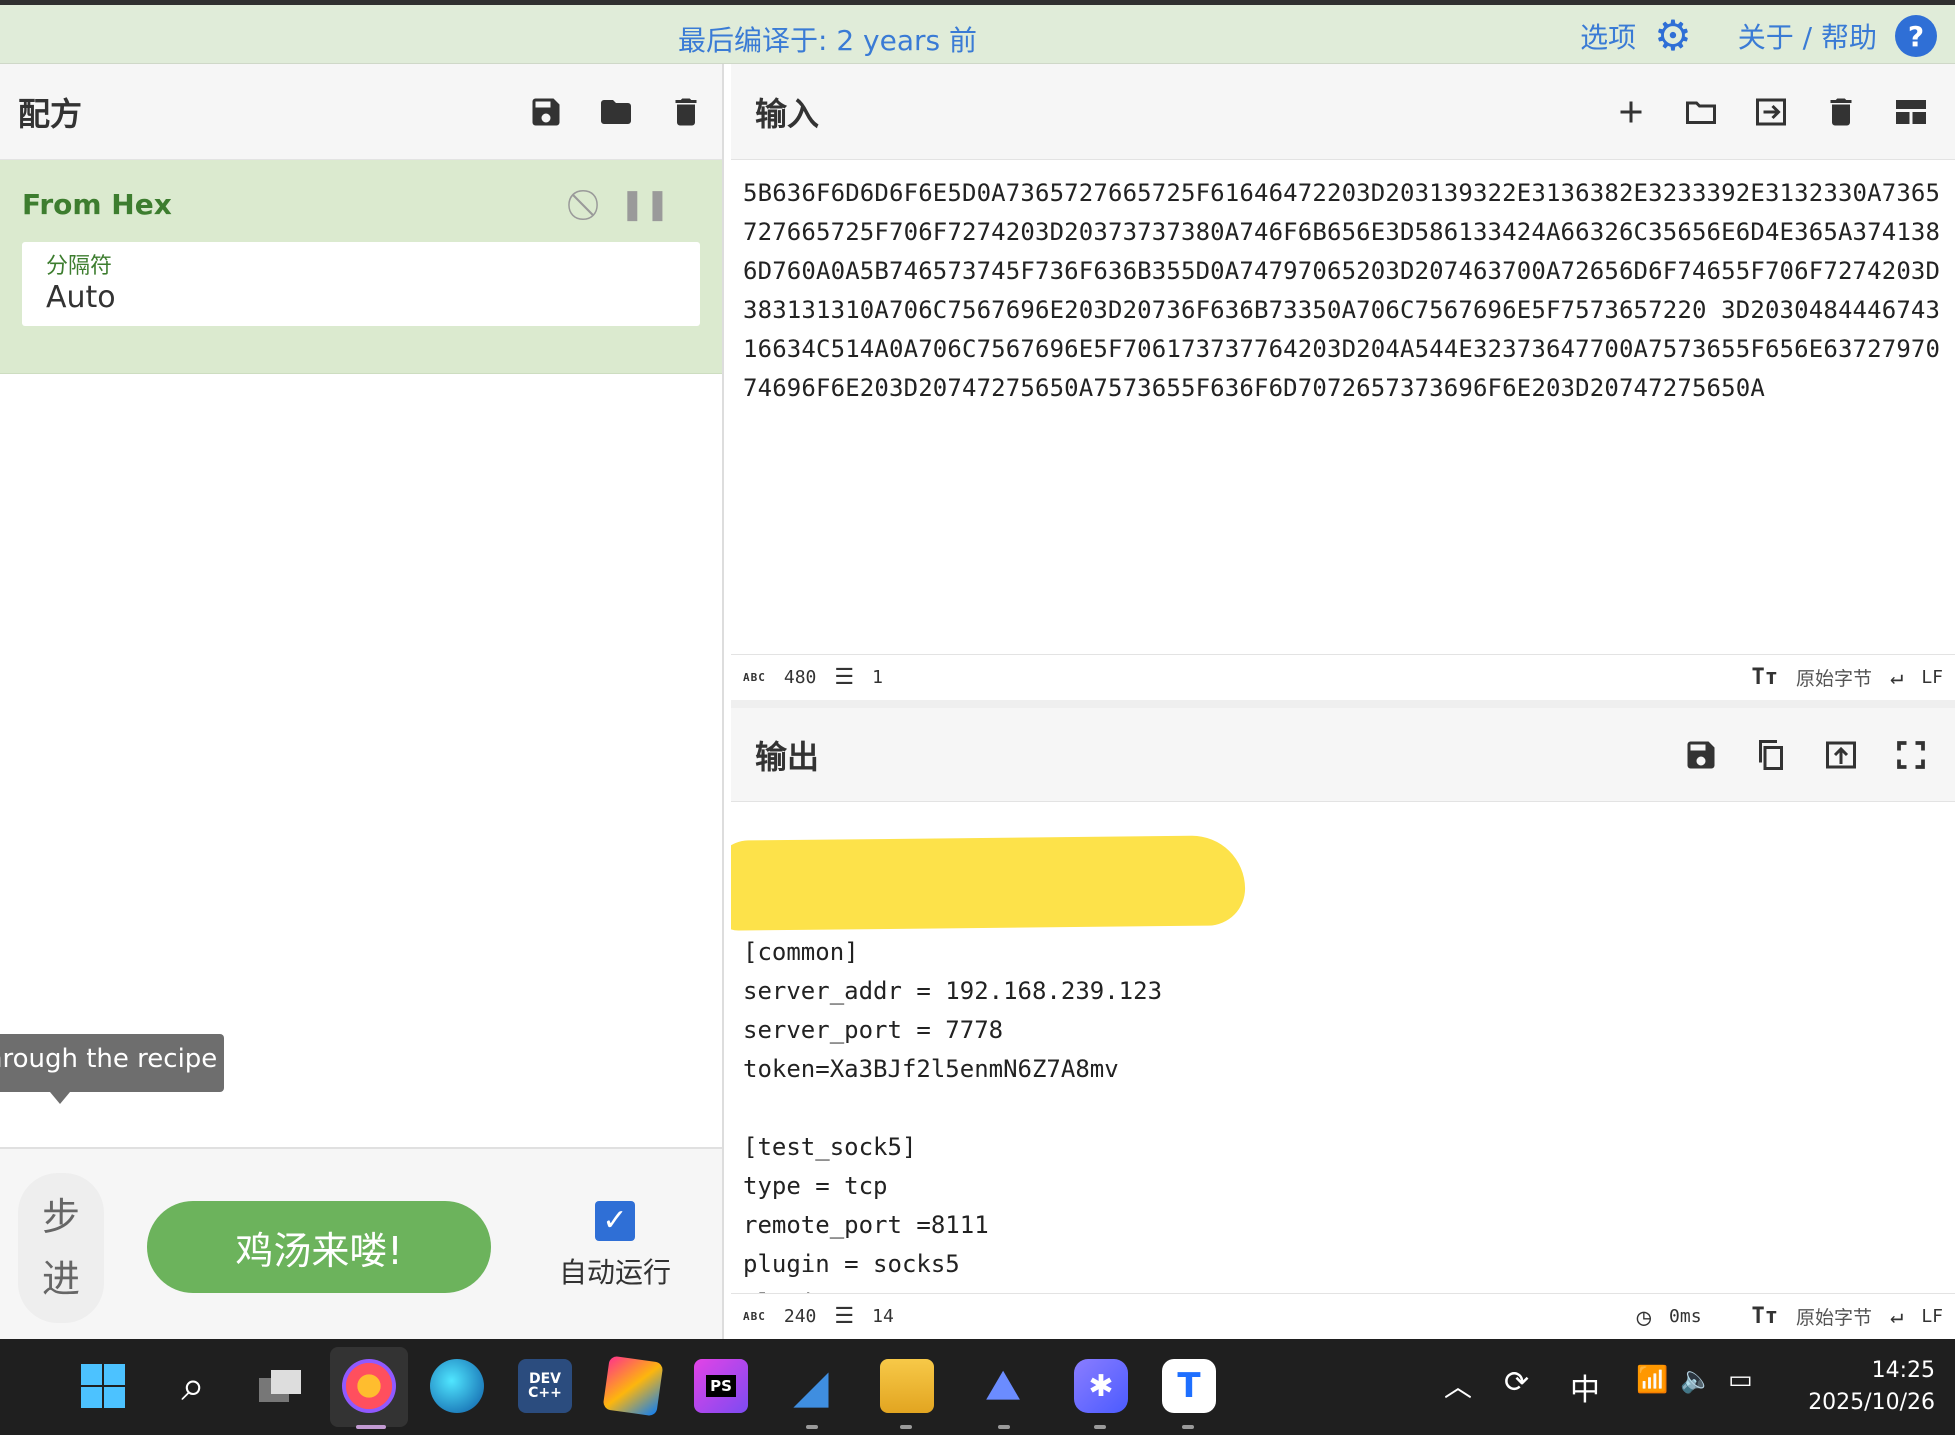  I want to click on clock-time: 14:25, so click(1903, 1370).